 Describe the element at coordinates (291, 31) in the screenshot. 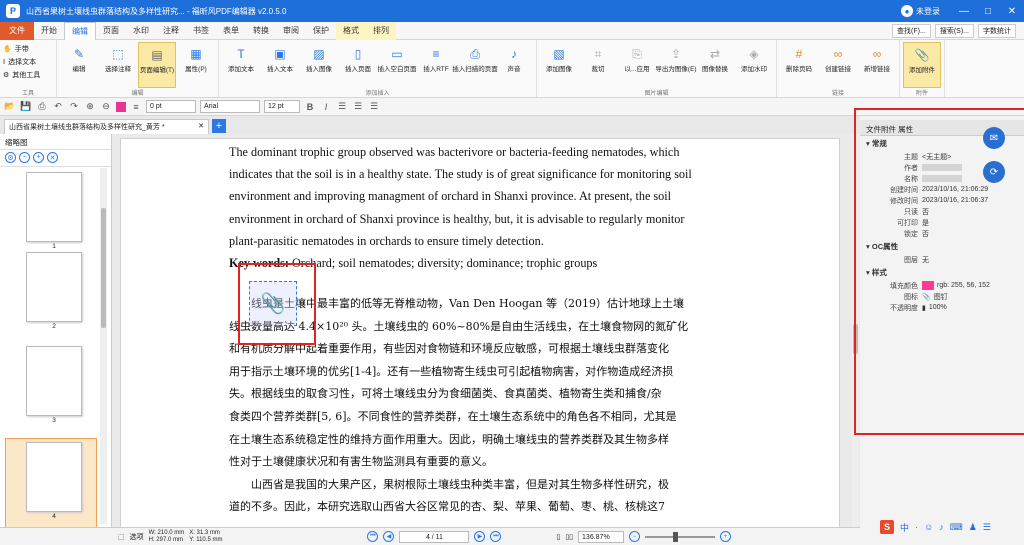

I see `tab-review: 审阅` at that location.